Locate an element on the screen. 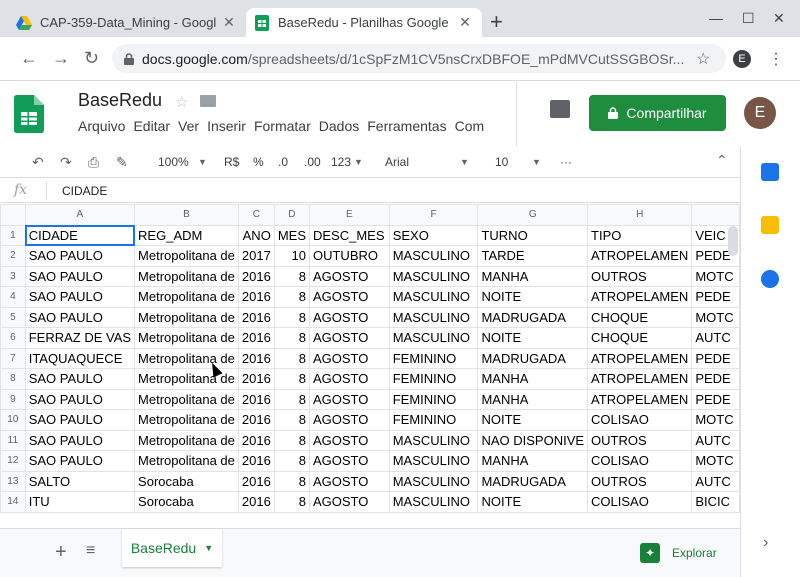  grid-cell: FERRAZ DE VAS is located at coordinates (80, 338).